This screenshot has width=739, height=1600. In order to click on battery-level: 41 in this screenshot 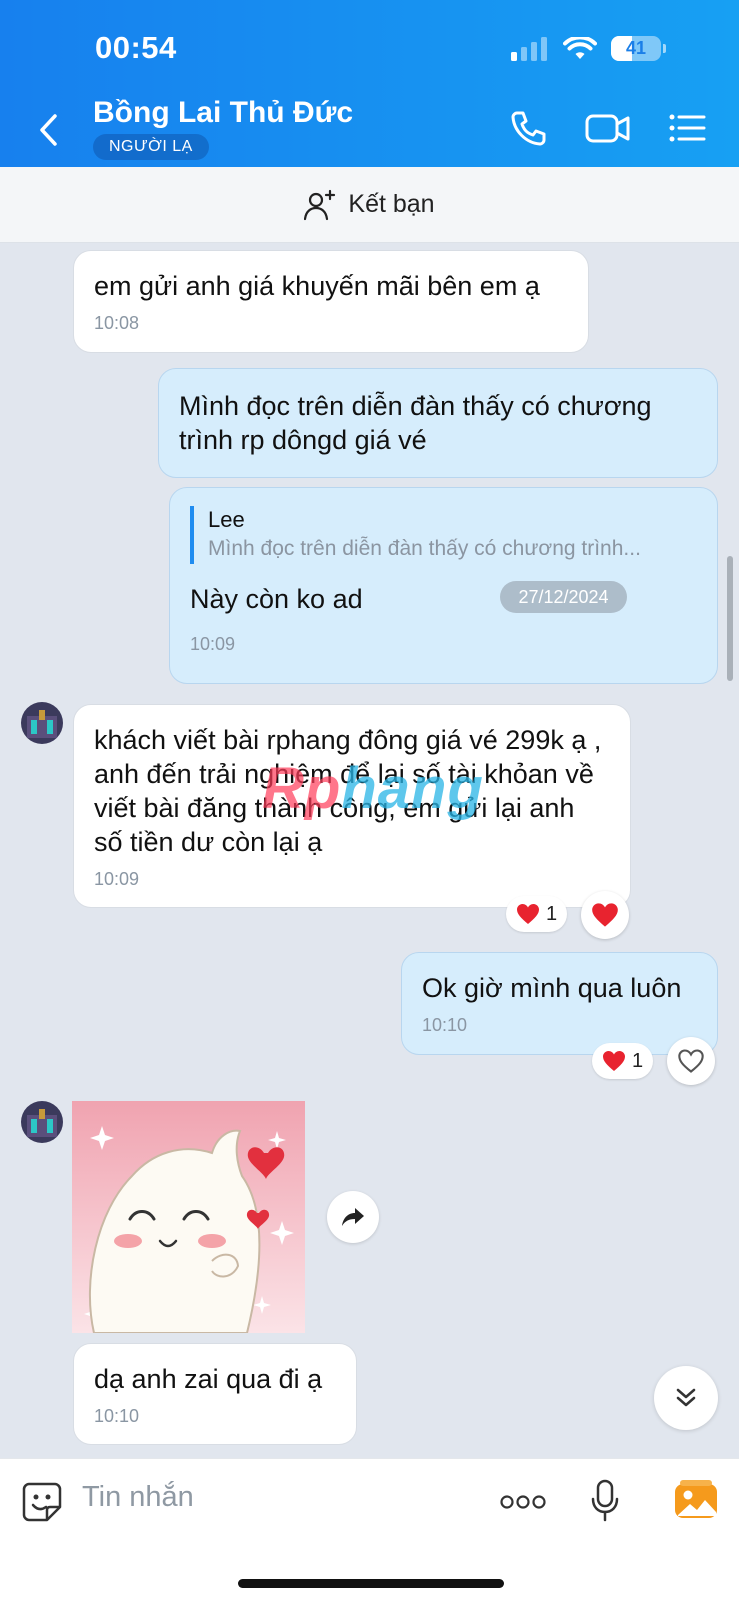, I will do `click(636, 48)`.